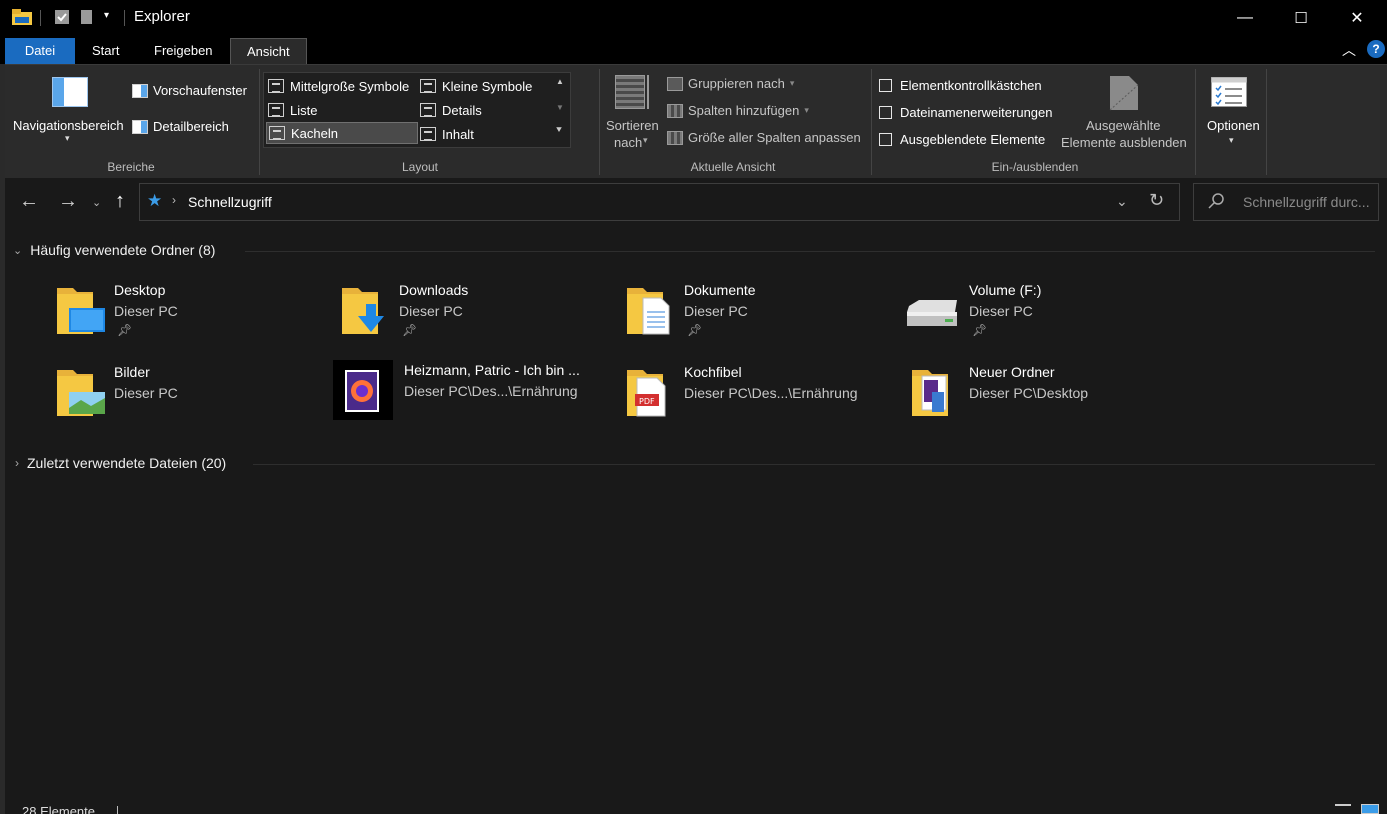 The height and width of the screenshot is (814, 1387). Describe the element at coordinates (343, 110) in the screenshot. I see `layout-liste: Liste` at that location.